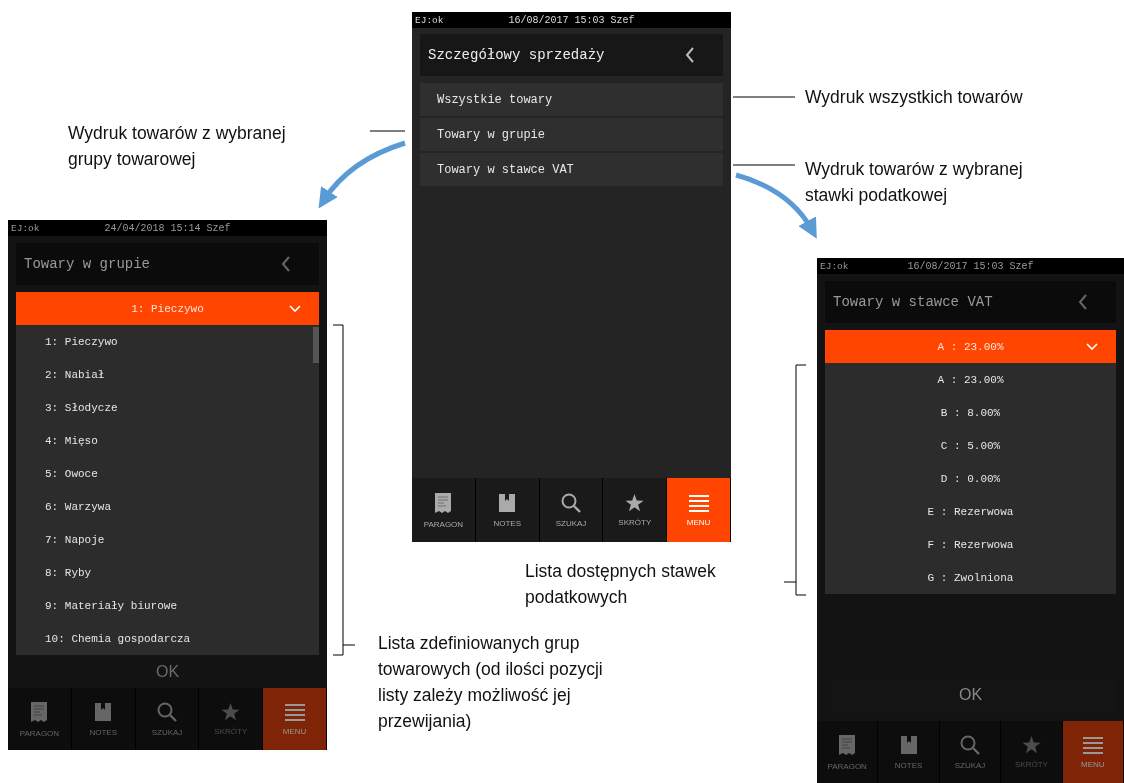 This screenshot has width=1124, height=783. Describe the element at coordinates (516, 55) in the screenshot. I see `screen-title: Szczegółowy sprzedaży` at that location.